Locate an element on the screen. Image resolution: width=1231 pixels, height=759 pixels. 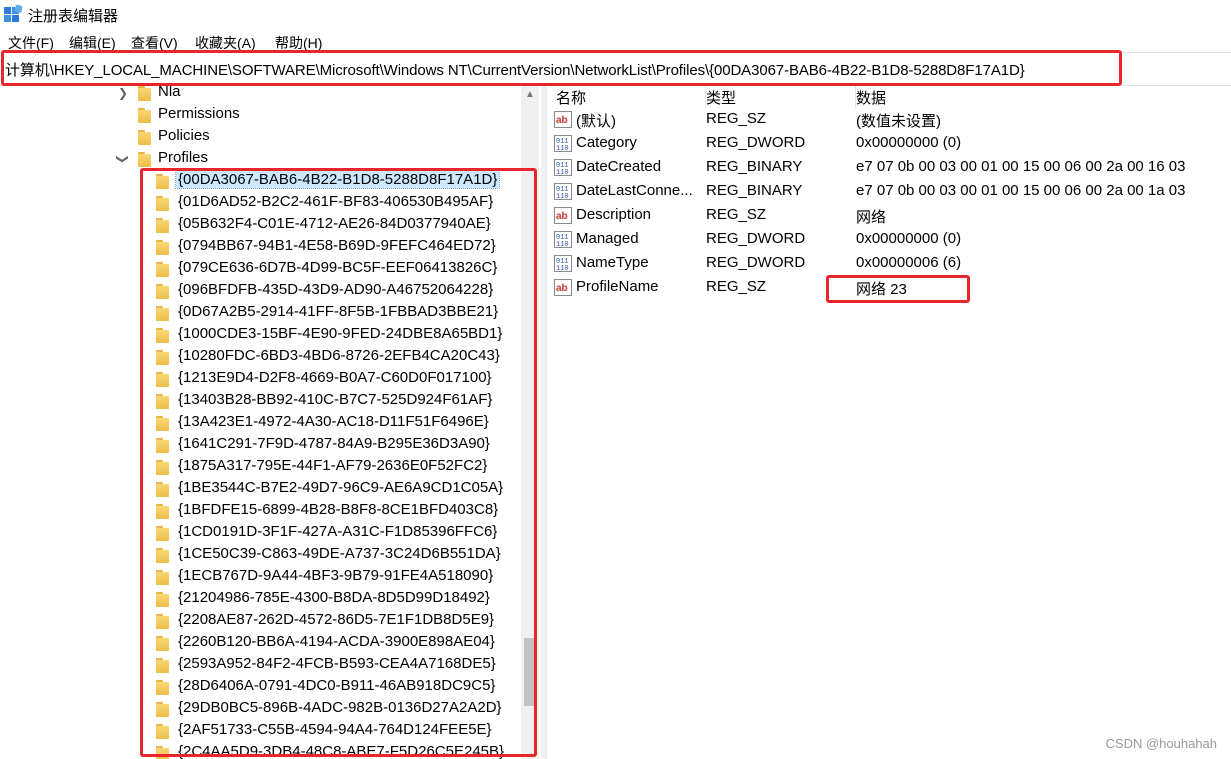
tree-item-profile: {1CD0191D-3F1F-427A-A31C-F1D85396FFC6} is located at coordinates (336, 533).